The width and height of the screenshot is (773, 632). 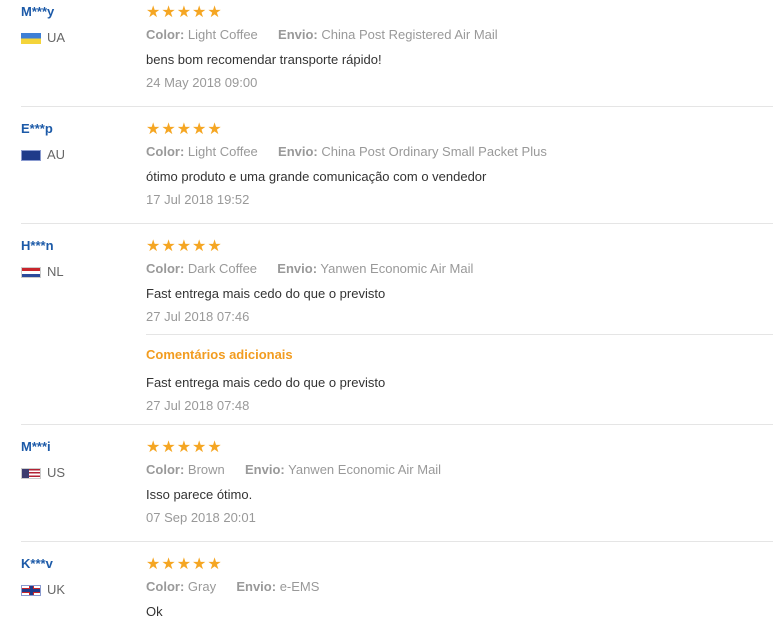 What do you see at coordinates (37, 129) in the screenshot?
I see `reviewer-name: E***p` at bounding box center [37, 129].